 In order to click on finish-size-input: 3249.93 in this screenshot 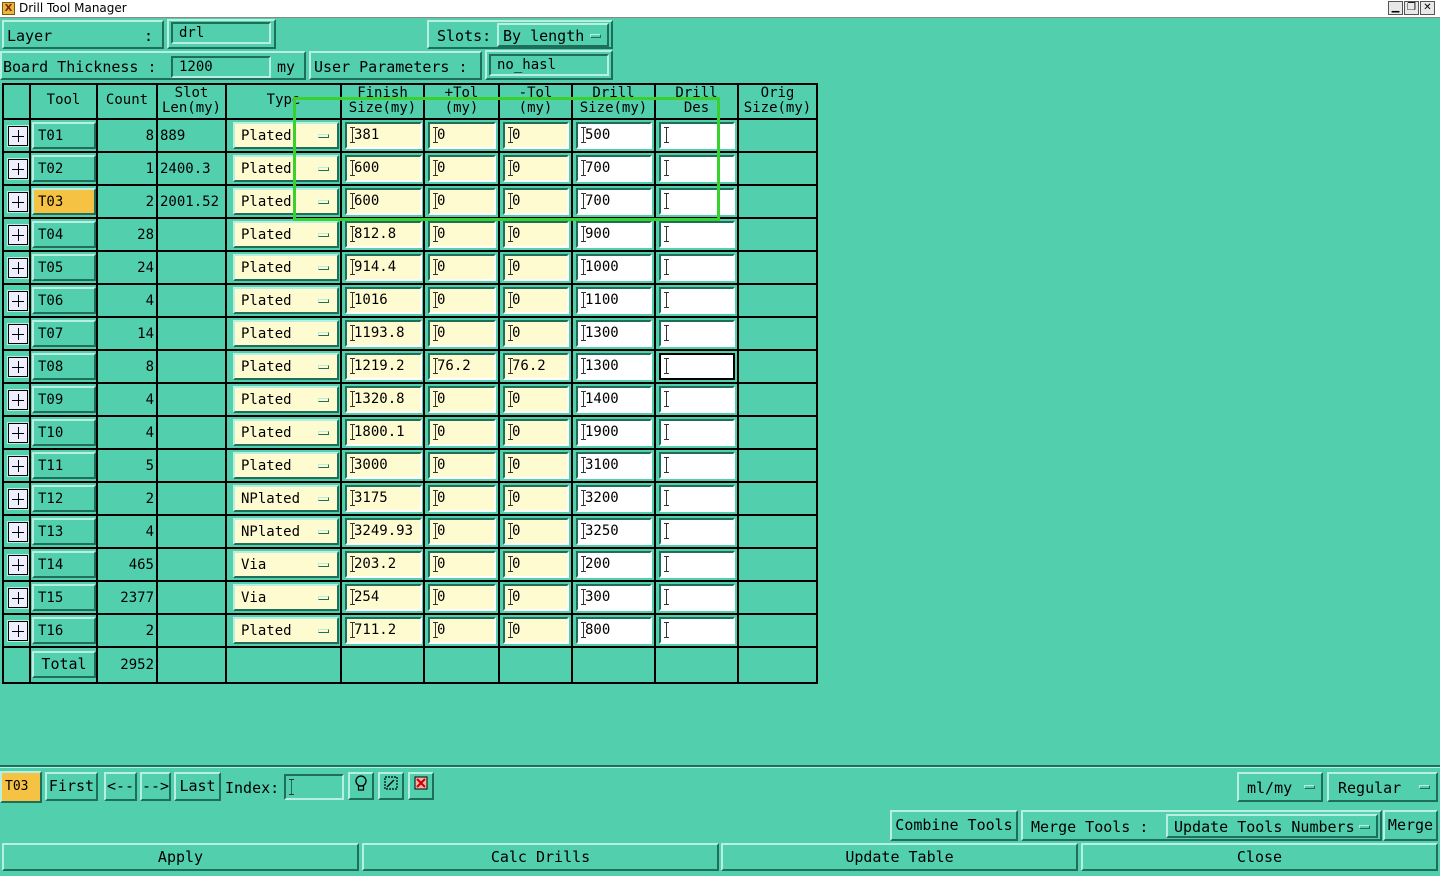, I will do `click(383, 531)`.